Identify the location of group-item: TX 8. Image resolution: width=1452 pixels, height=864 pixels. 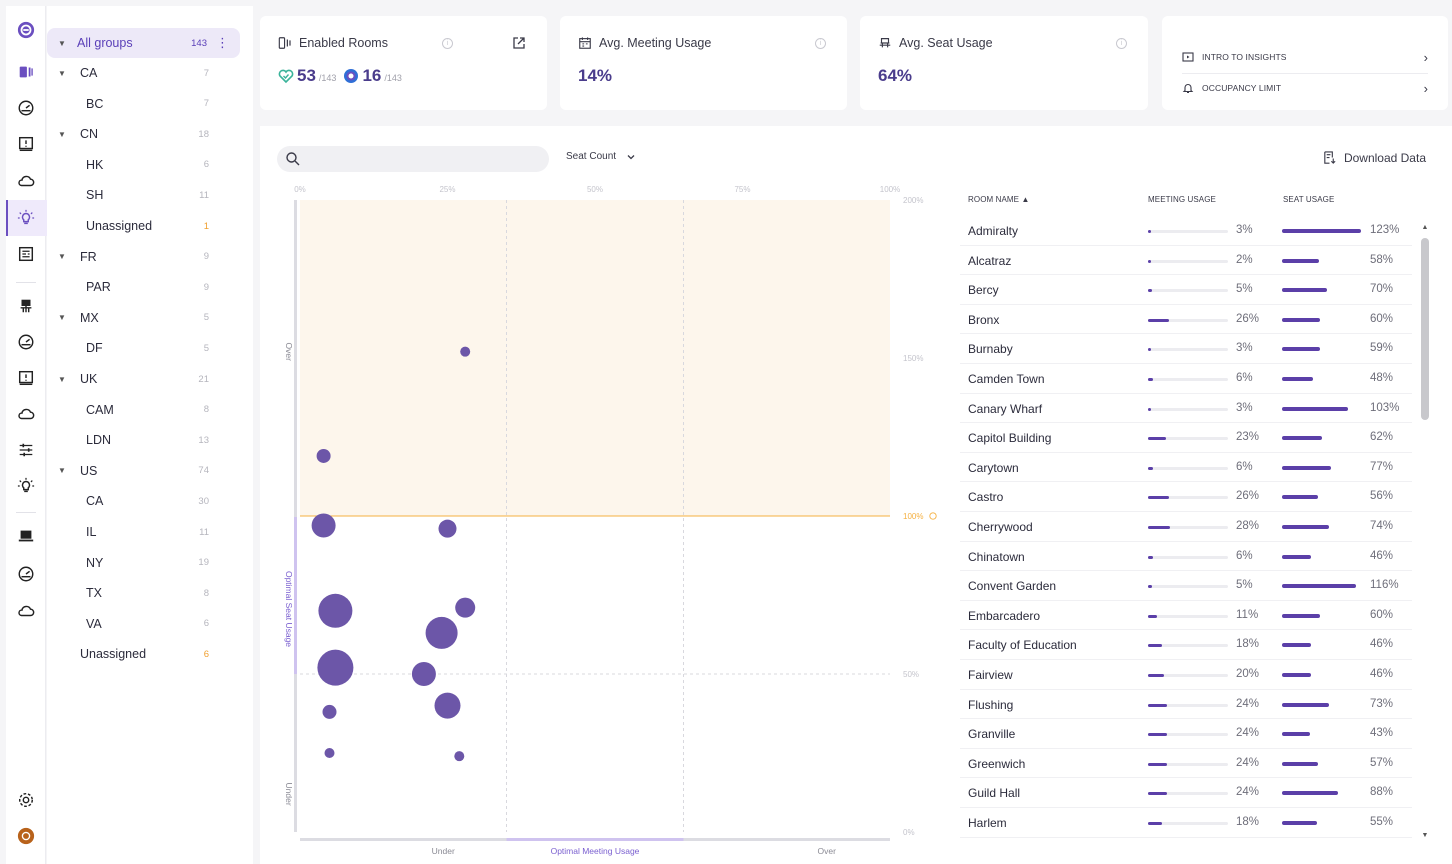
(150, 593).